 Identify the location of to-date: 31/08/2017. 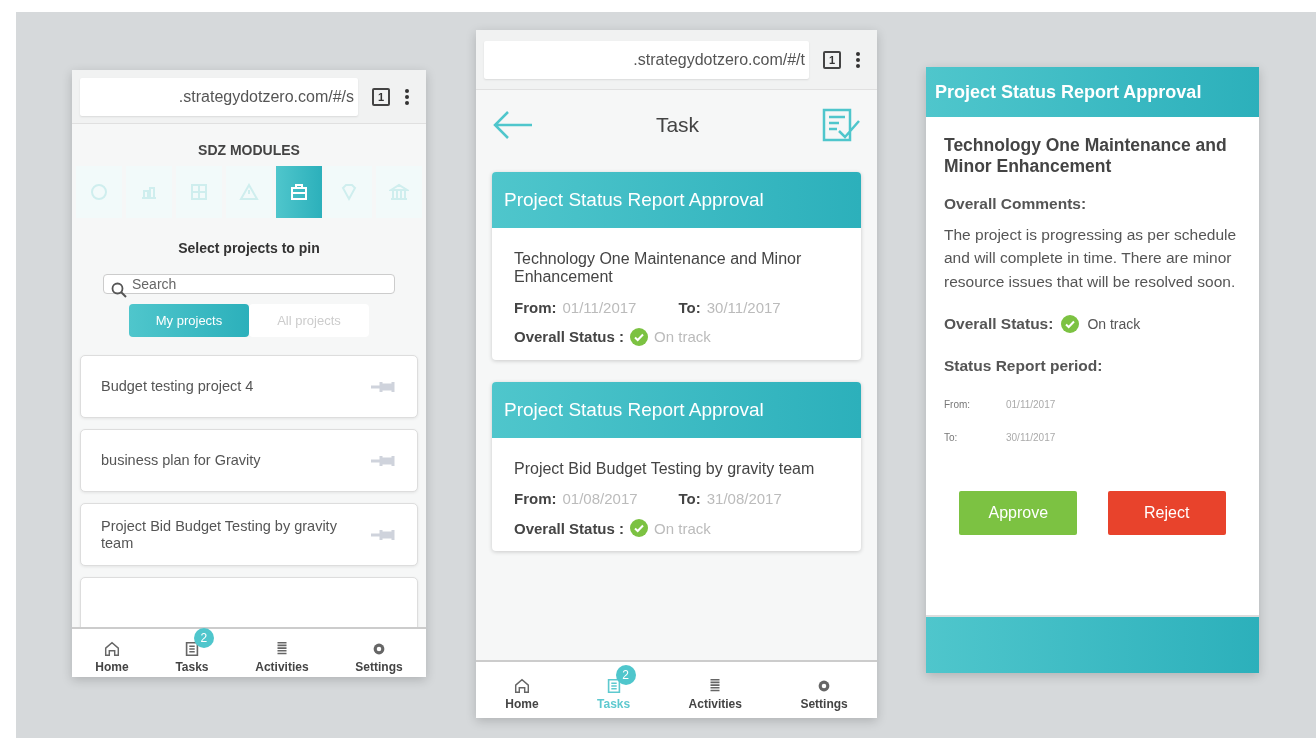
(744, 499).